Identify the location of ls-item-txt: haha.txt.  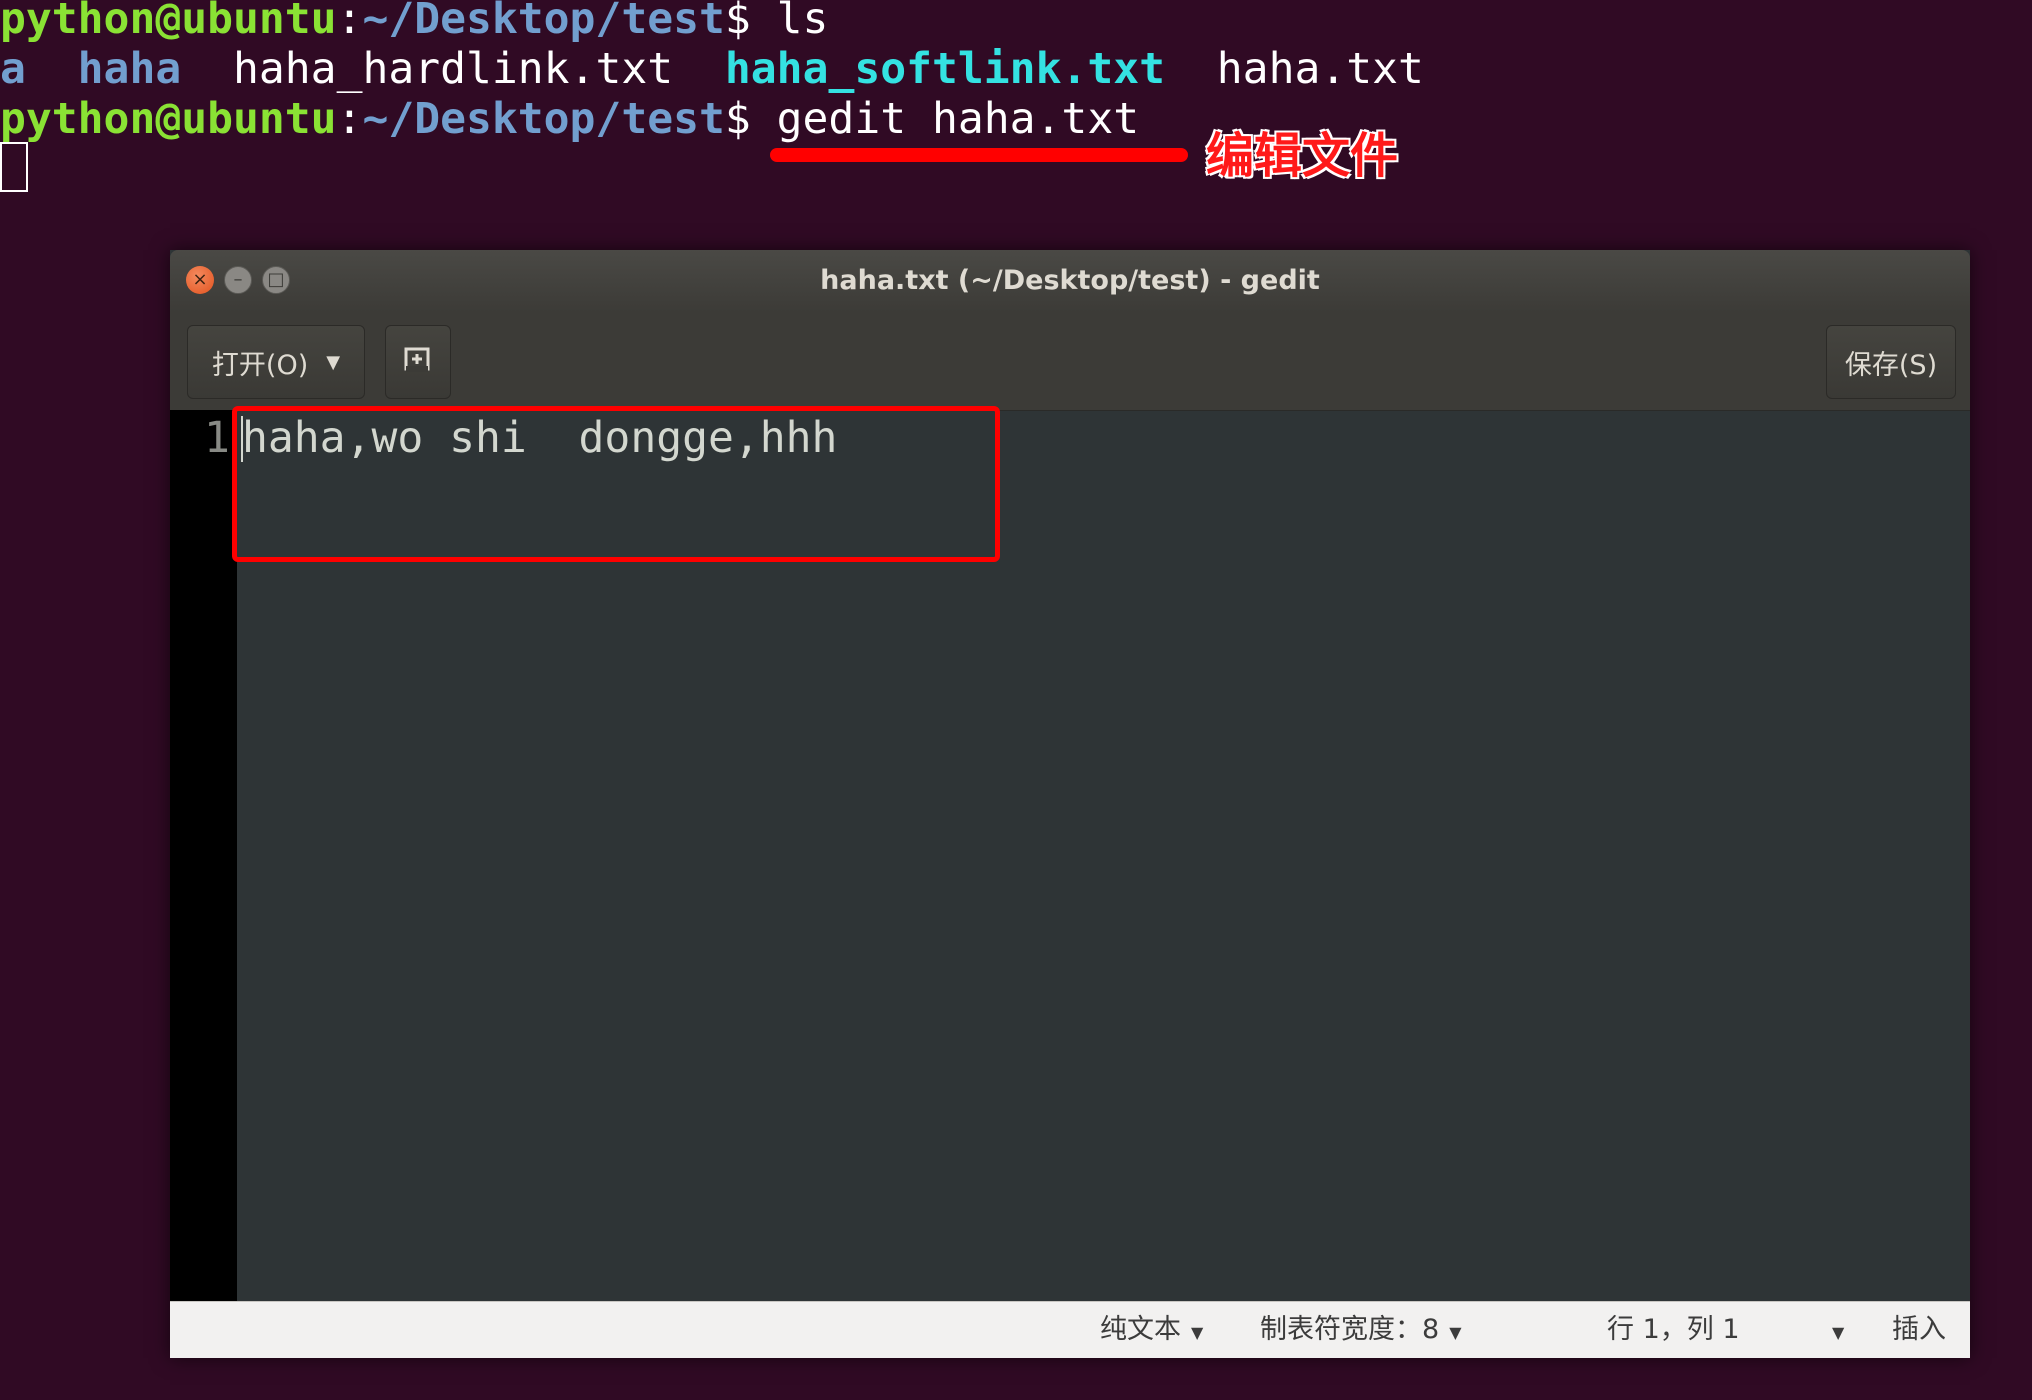
(1320, 69).